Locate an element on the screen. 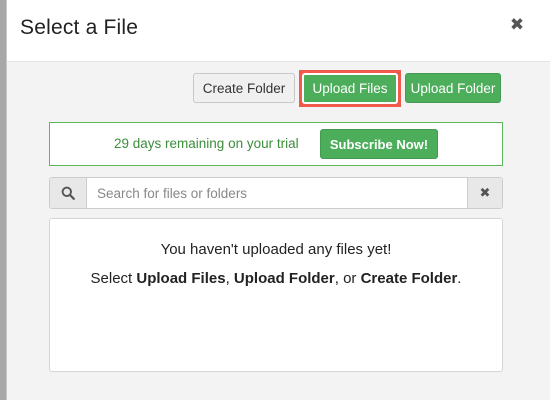 The image size is (550, 400). dialog-title: Select a File is located at coordinates (79, 27).